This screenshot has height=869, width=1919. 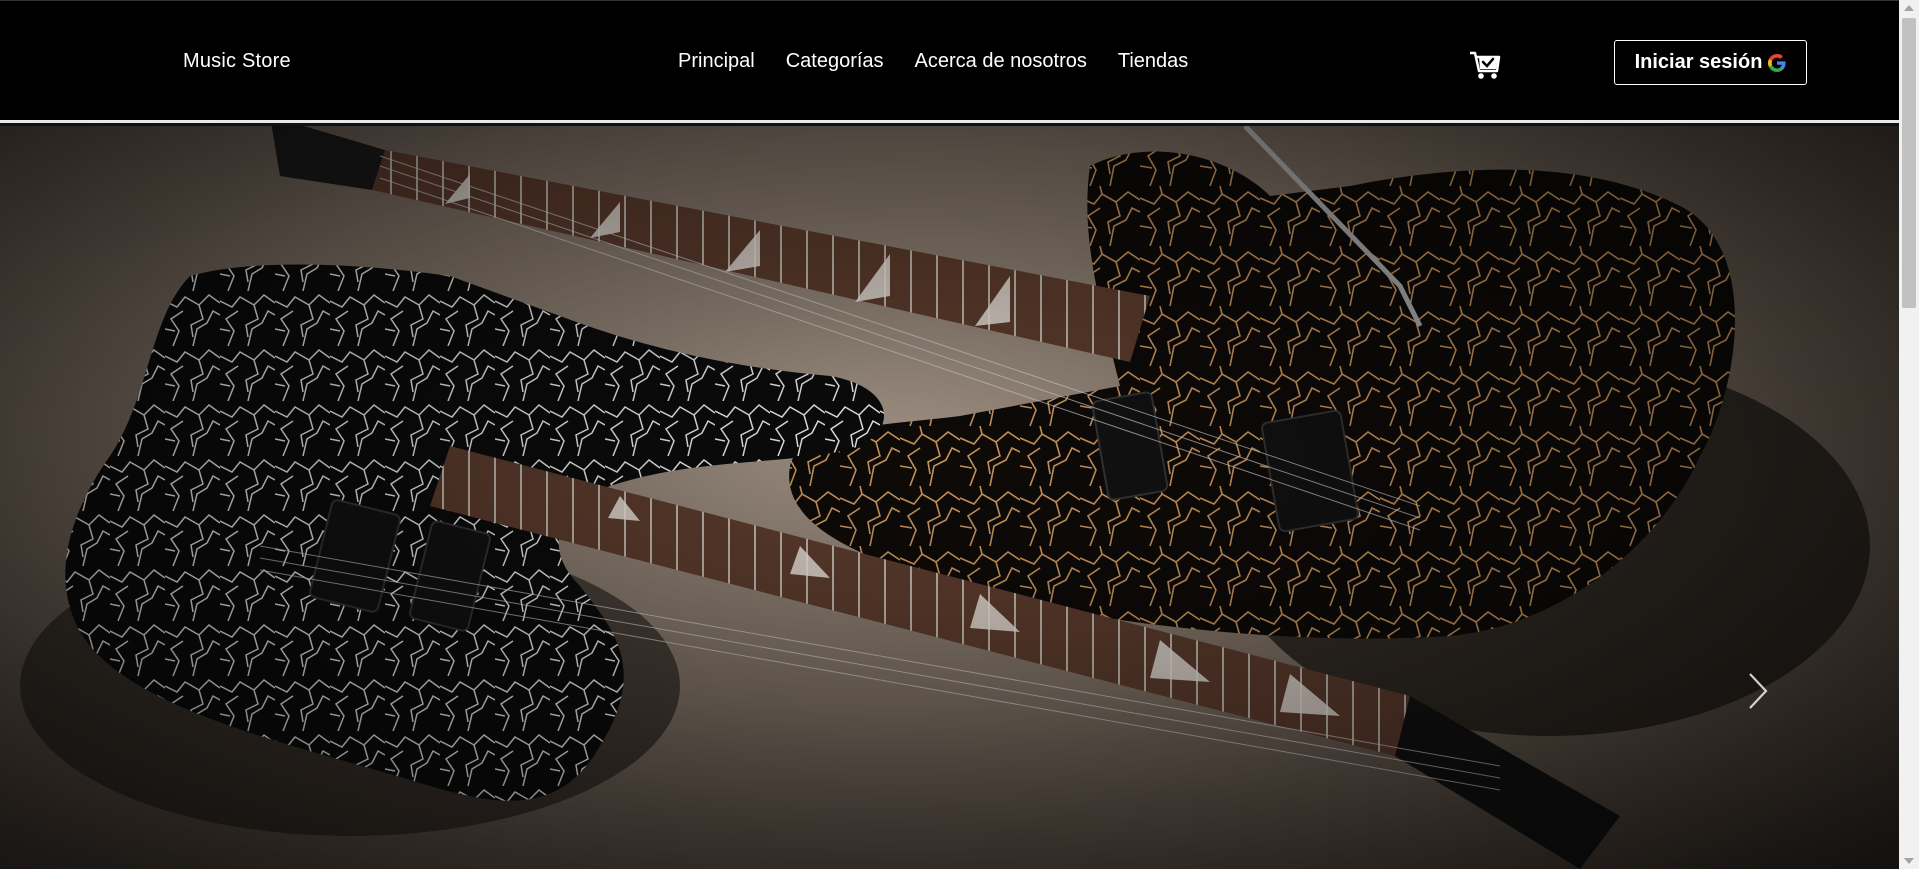 What do you see at coordinates (1909, 861) in the screenshot?
I see `scroll-down-icon` at bounding box center [1909, 861].